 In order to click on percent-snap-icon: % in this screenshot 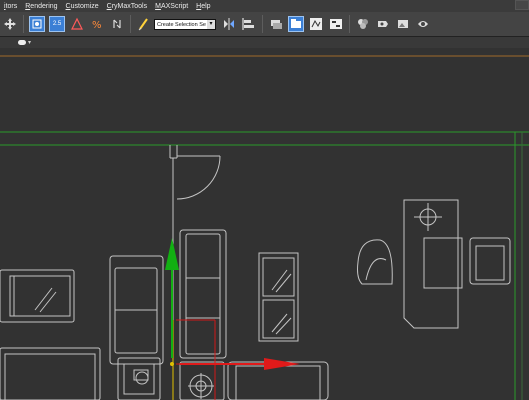, I will do `click(97, 24)`.